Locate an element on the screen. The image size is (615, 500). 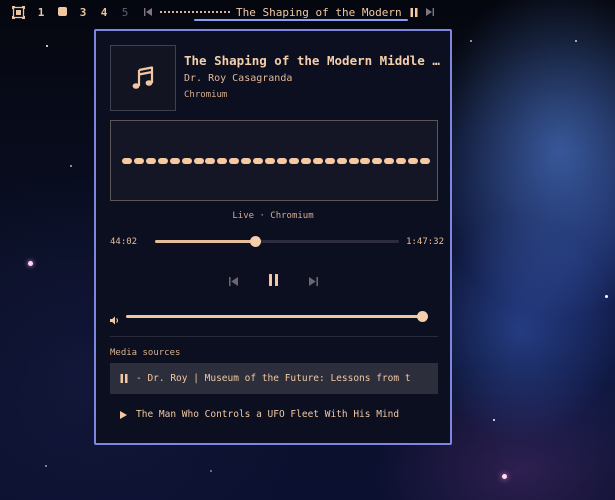
workspace-1: 1 is located at coordinates (41, 12).